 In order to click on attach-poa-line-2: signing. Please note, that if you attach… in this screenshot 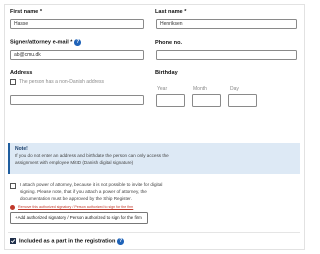, I will do `click(83, 191)`.